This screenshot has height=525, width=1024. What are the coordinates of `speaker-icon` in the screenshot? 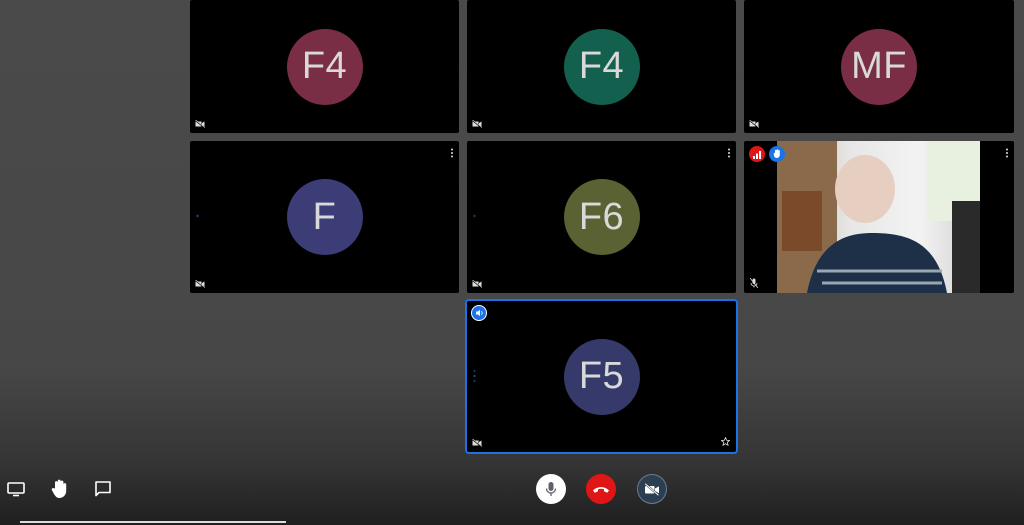 It's located at (479, 313).